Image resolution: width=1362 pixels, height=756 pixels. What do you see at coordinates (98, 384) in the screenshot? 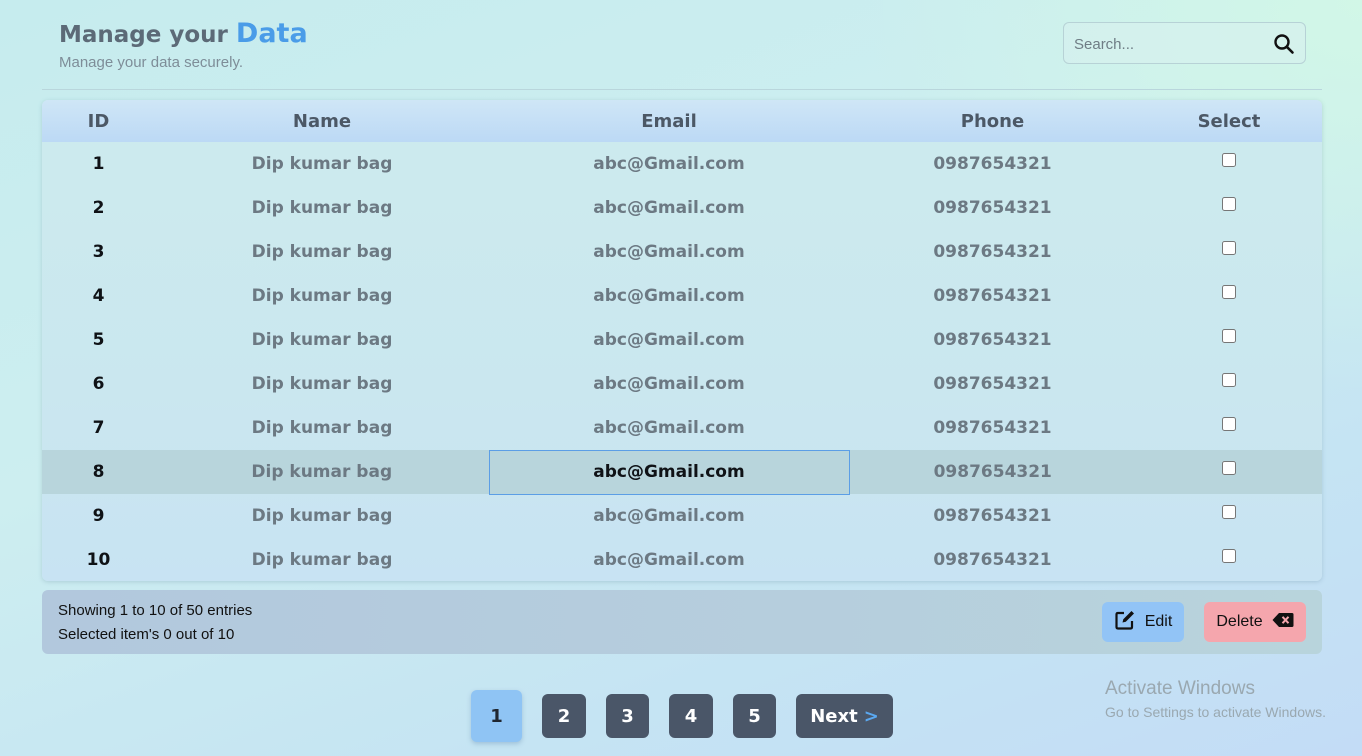
I see `cell-id: 6` at bounding box center [98, 384].